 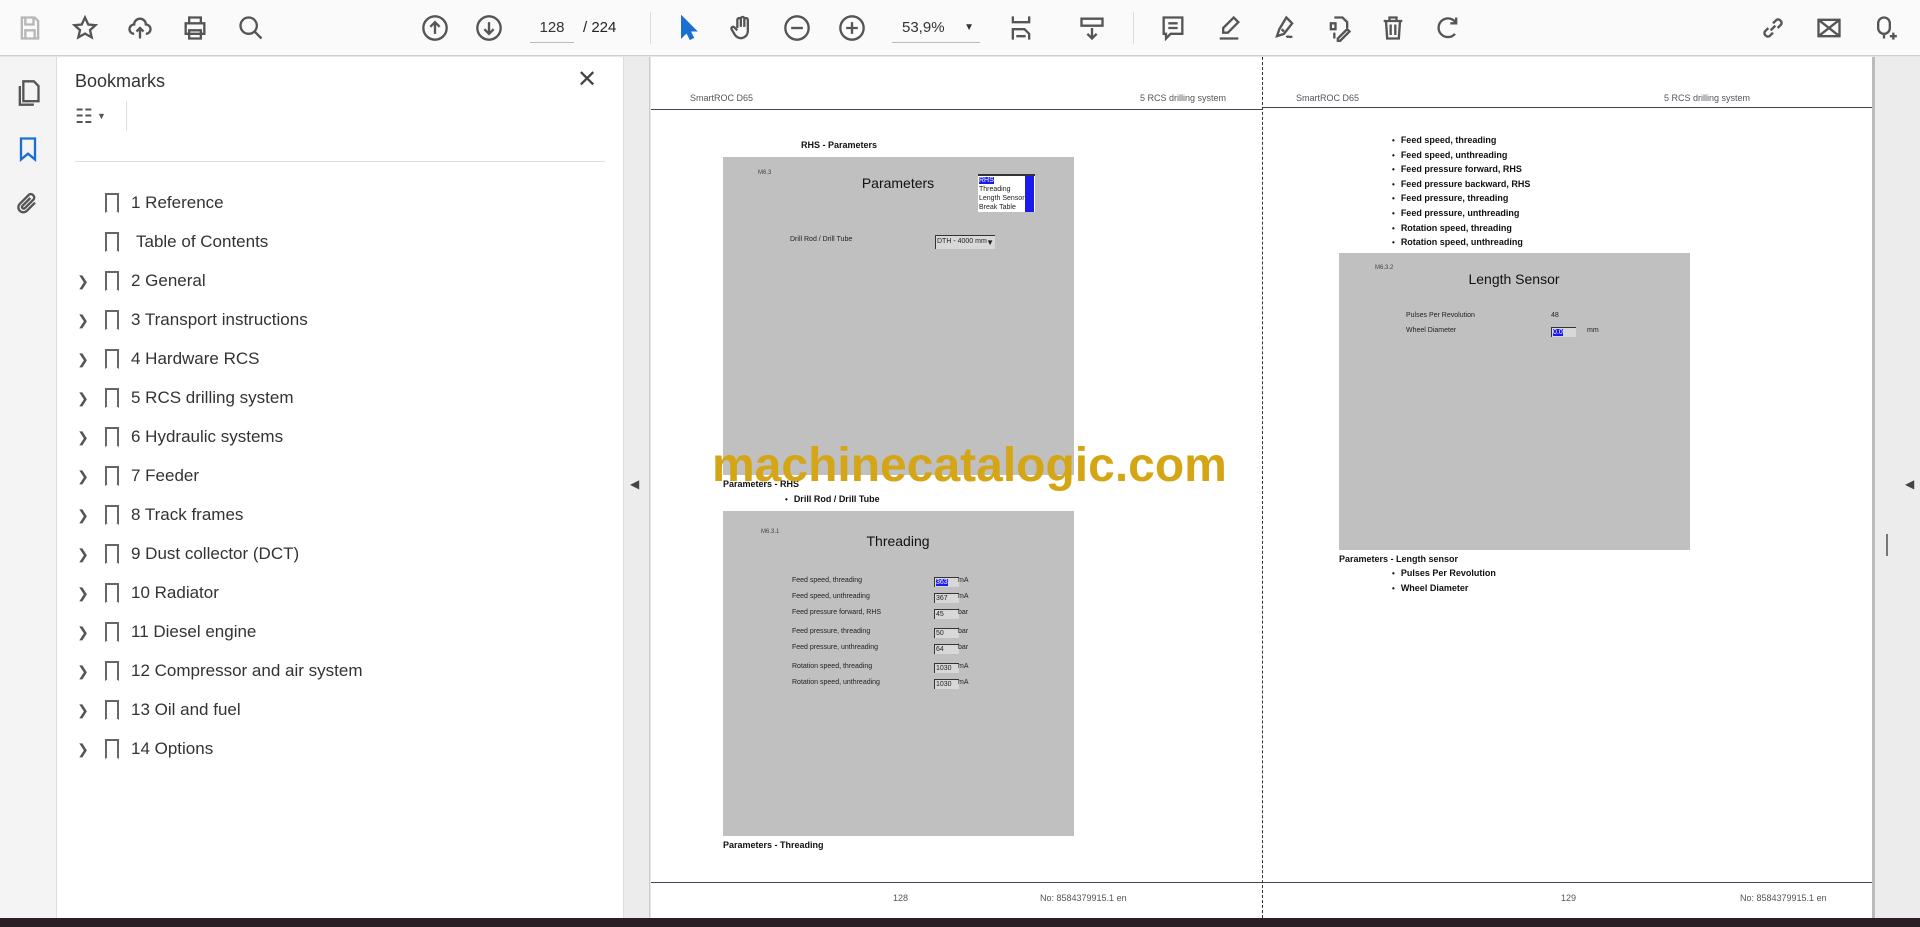 What do you see at coordinates (773, 845) in the screenshot?
I see `figure-caption: Parameters - Threading` at bounding box center [773, 845].